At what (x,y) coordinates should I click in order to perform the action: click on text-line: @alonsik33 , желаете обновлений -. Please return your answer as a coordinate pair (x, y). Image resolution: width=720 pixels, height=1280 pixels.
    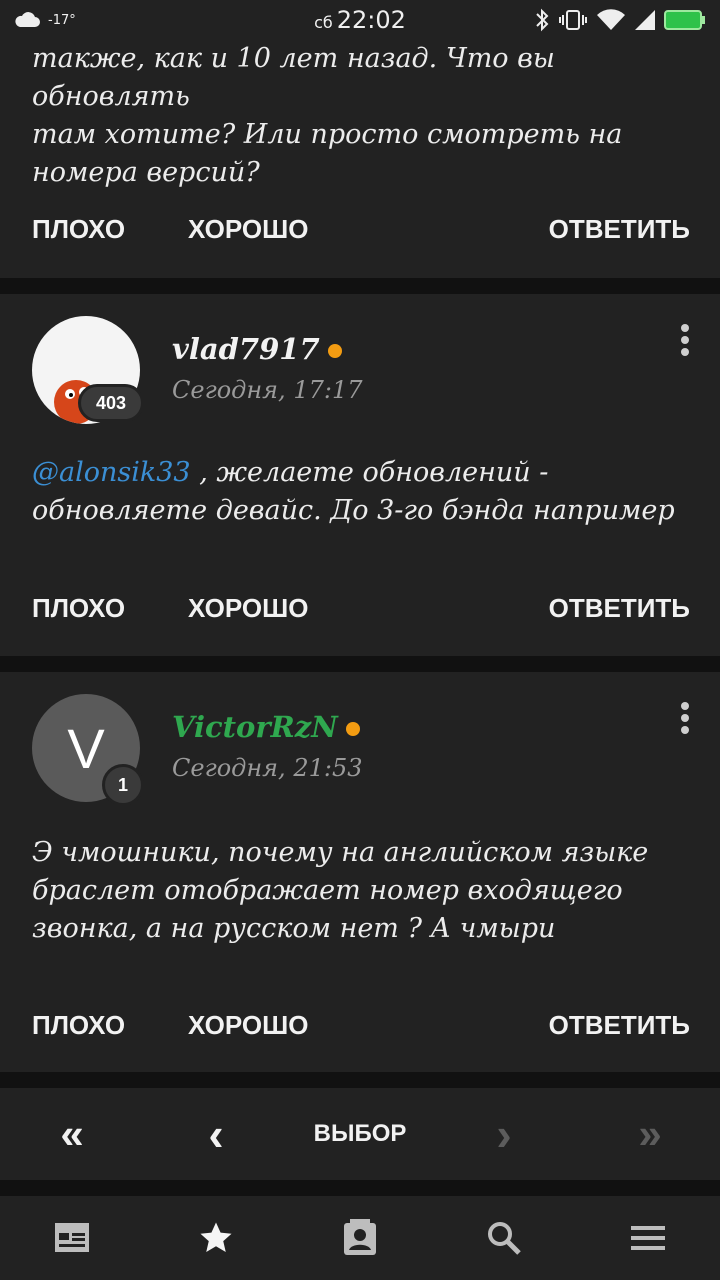
    Looking at the image, I should click on (366, 473).